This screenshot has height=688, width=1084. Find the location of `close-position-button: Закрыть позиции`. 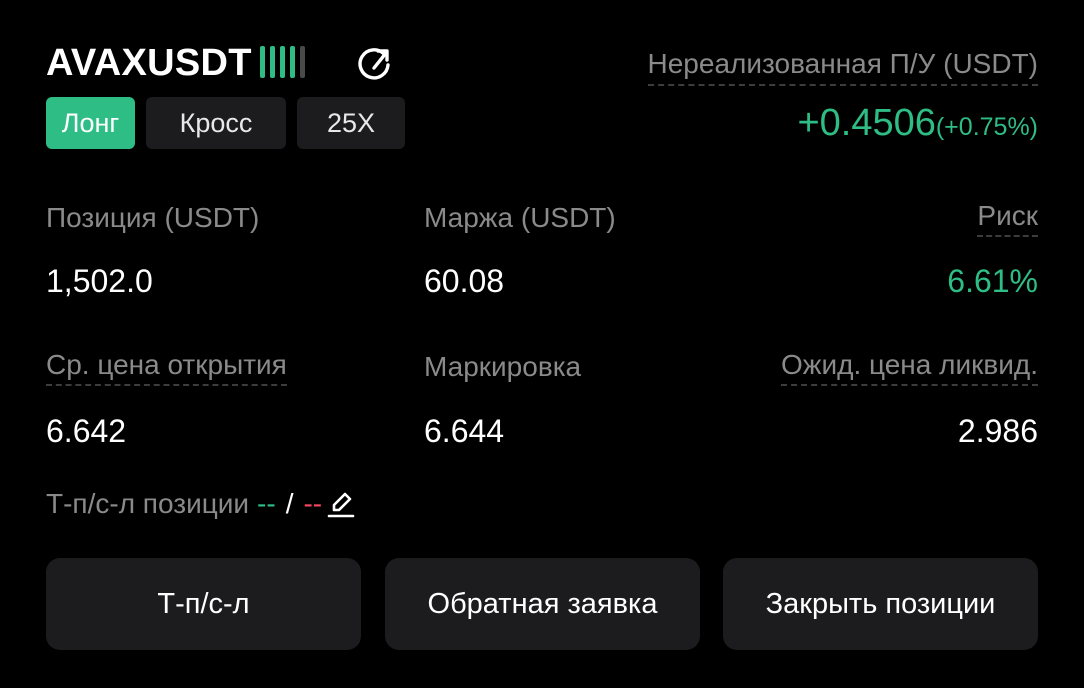

close-position-button: Закрыть позиции is located at coordinates (880, 604).